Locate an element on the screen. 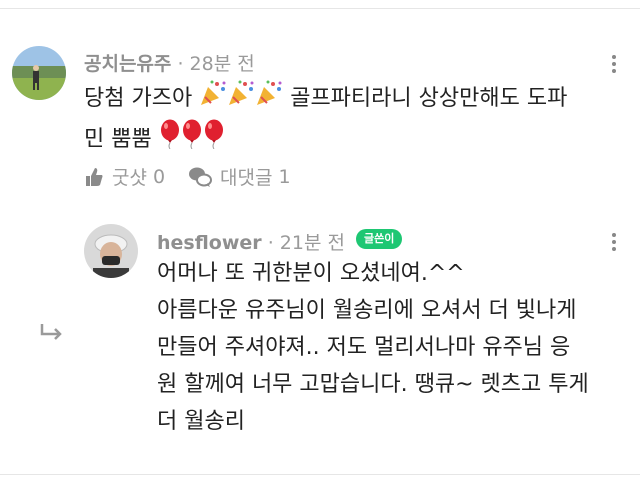 This screenshot has width=640, height=483. reply-button: 대댓글 1 is located at coordinates (239, 176).